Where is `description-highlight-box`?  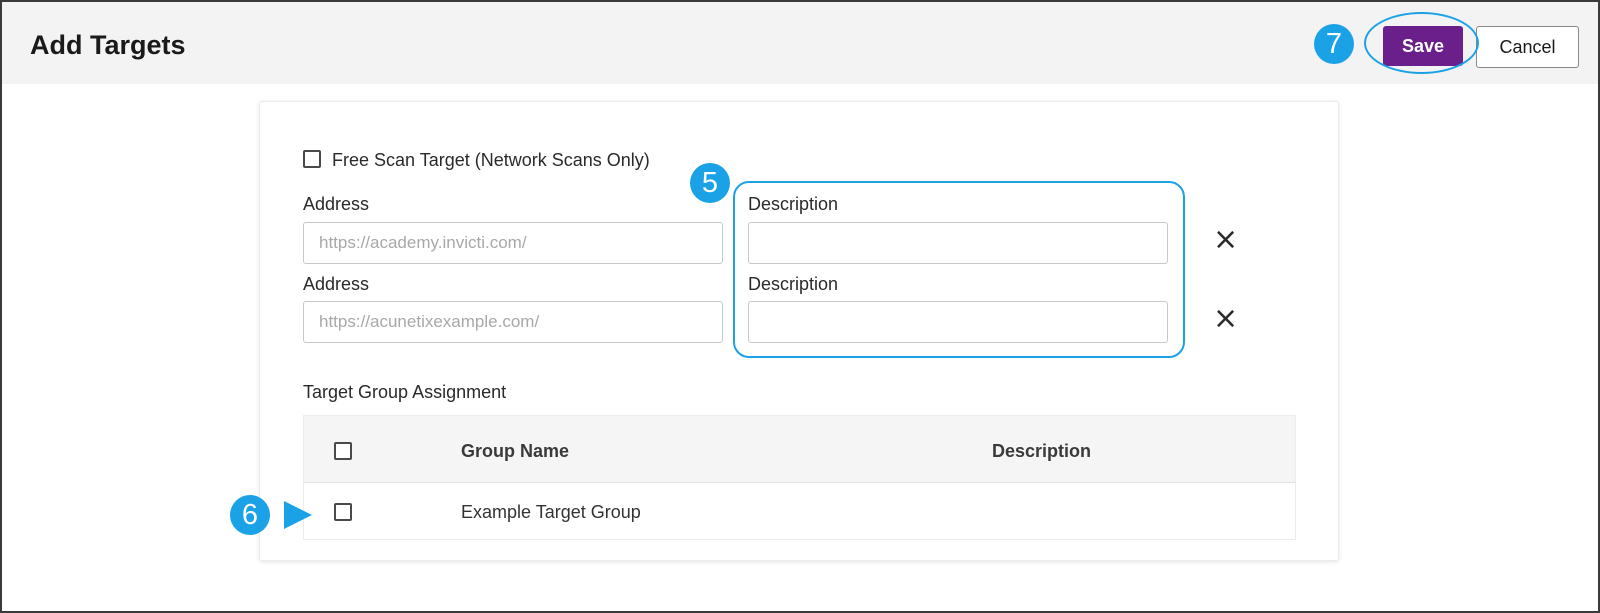
description-highlight-box is located at coordinates (959, 269).